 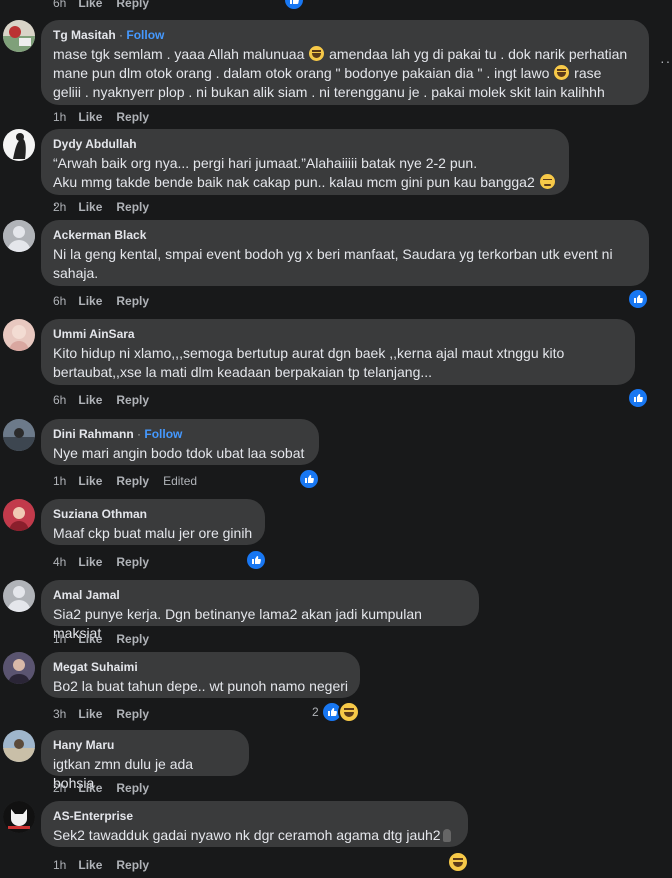 What do you see at coordinates (547, 181) in the screenshot?
I see `unamused-emoji-icon` at bounding box center [547, 181].